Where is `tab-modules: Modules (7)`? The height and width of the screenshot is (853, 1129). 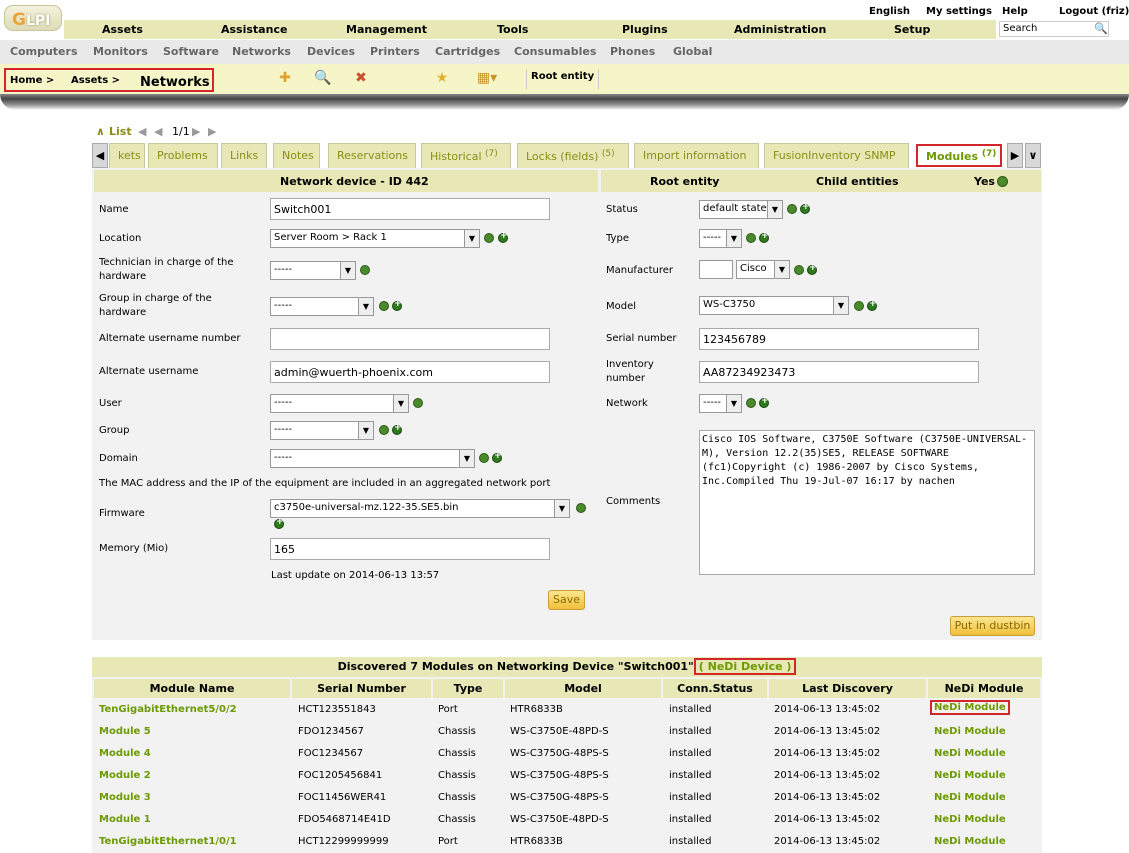 tab-modules: Modules (7) is located at coordinates (959, 155).